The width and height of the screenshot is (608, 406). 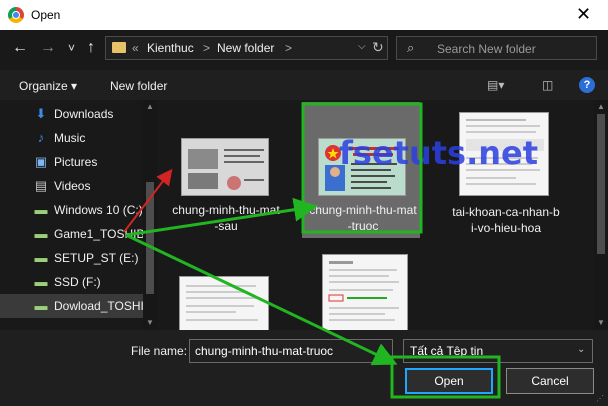 What do you see at coordinates (48, 86) in the screenshot?
I see `organize-menu: Organize ▾` at bounding box center [48, 86].